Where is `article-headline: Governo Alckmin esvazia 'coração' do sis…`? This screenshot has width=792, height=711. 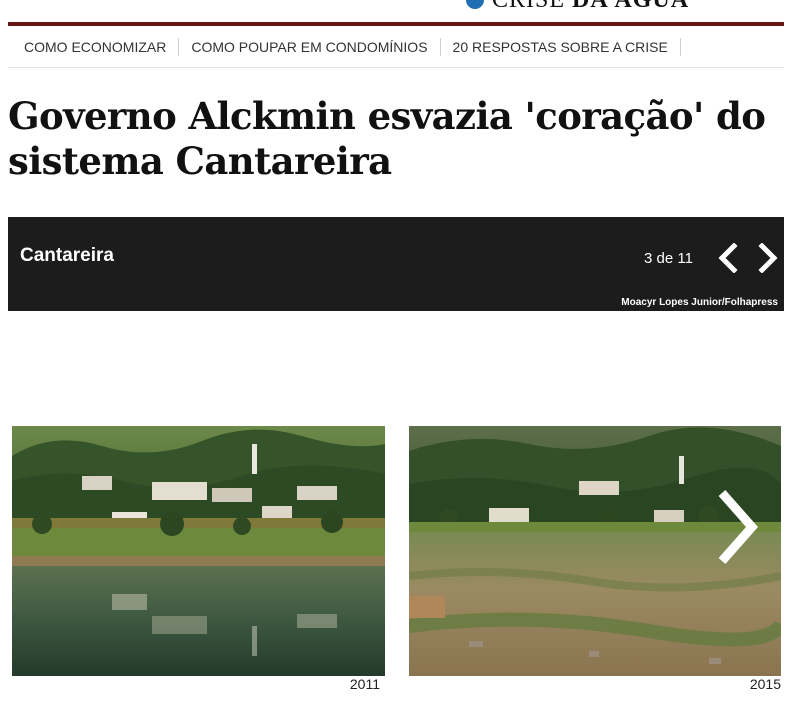 article-headline: Governo Alckmin esvazia 'coração' do sis… is located at coordinates (387, 138).